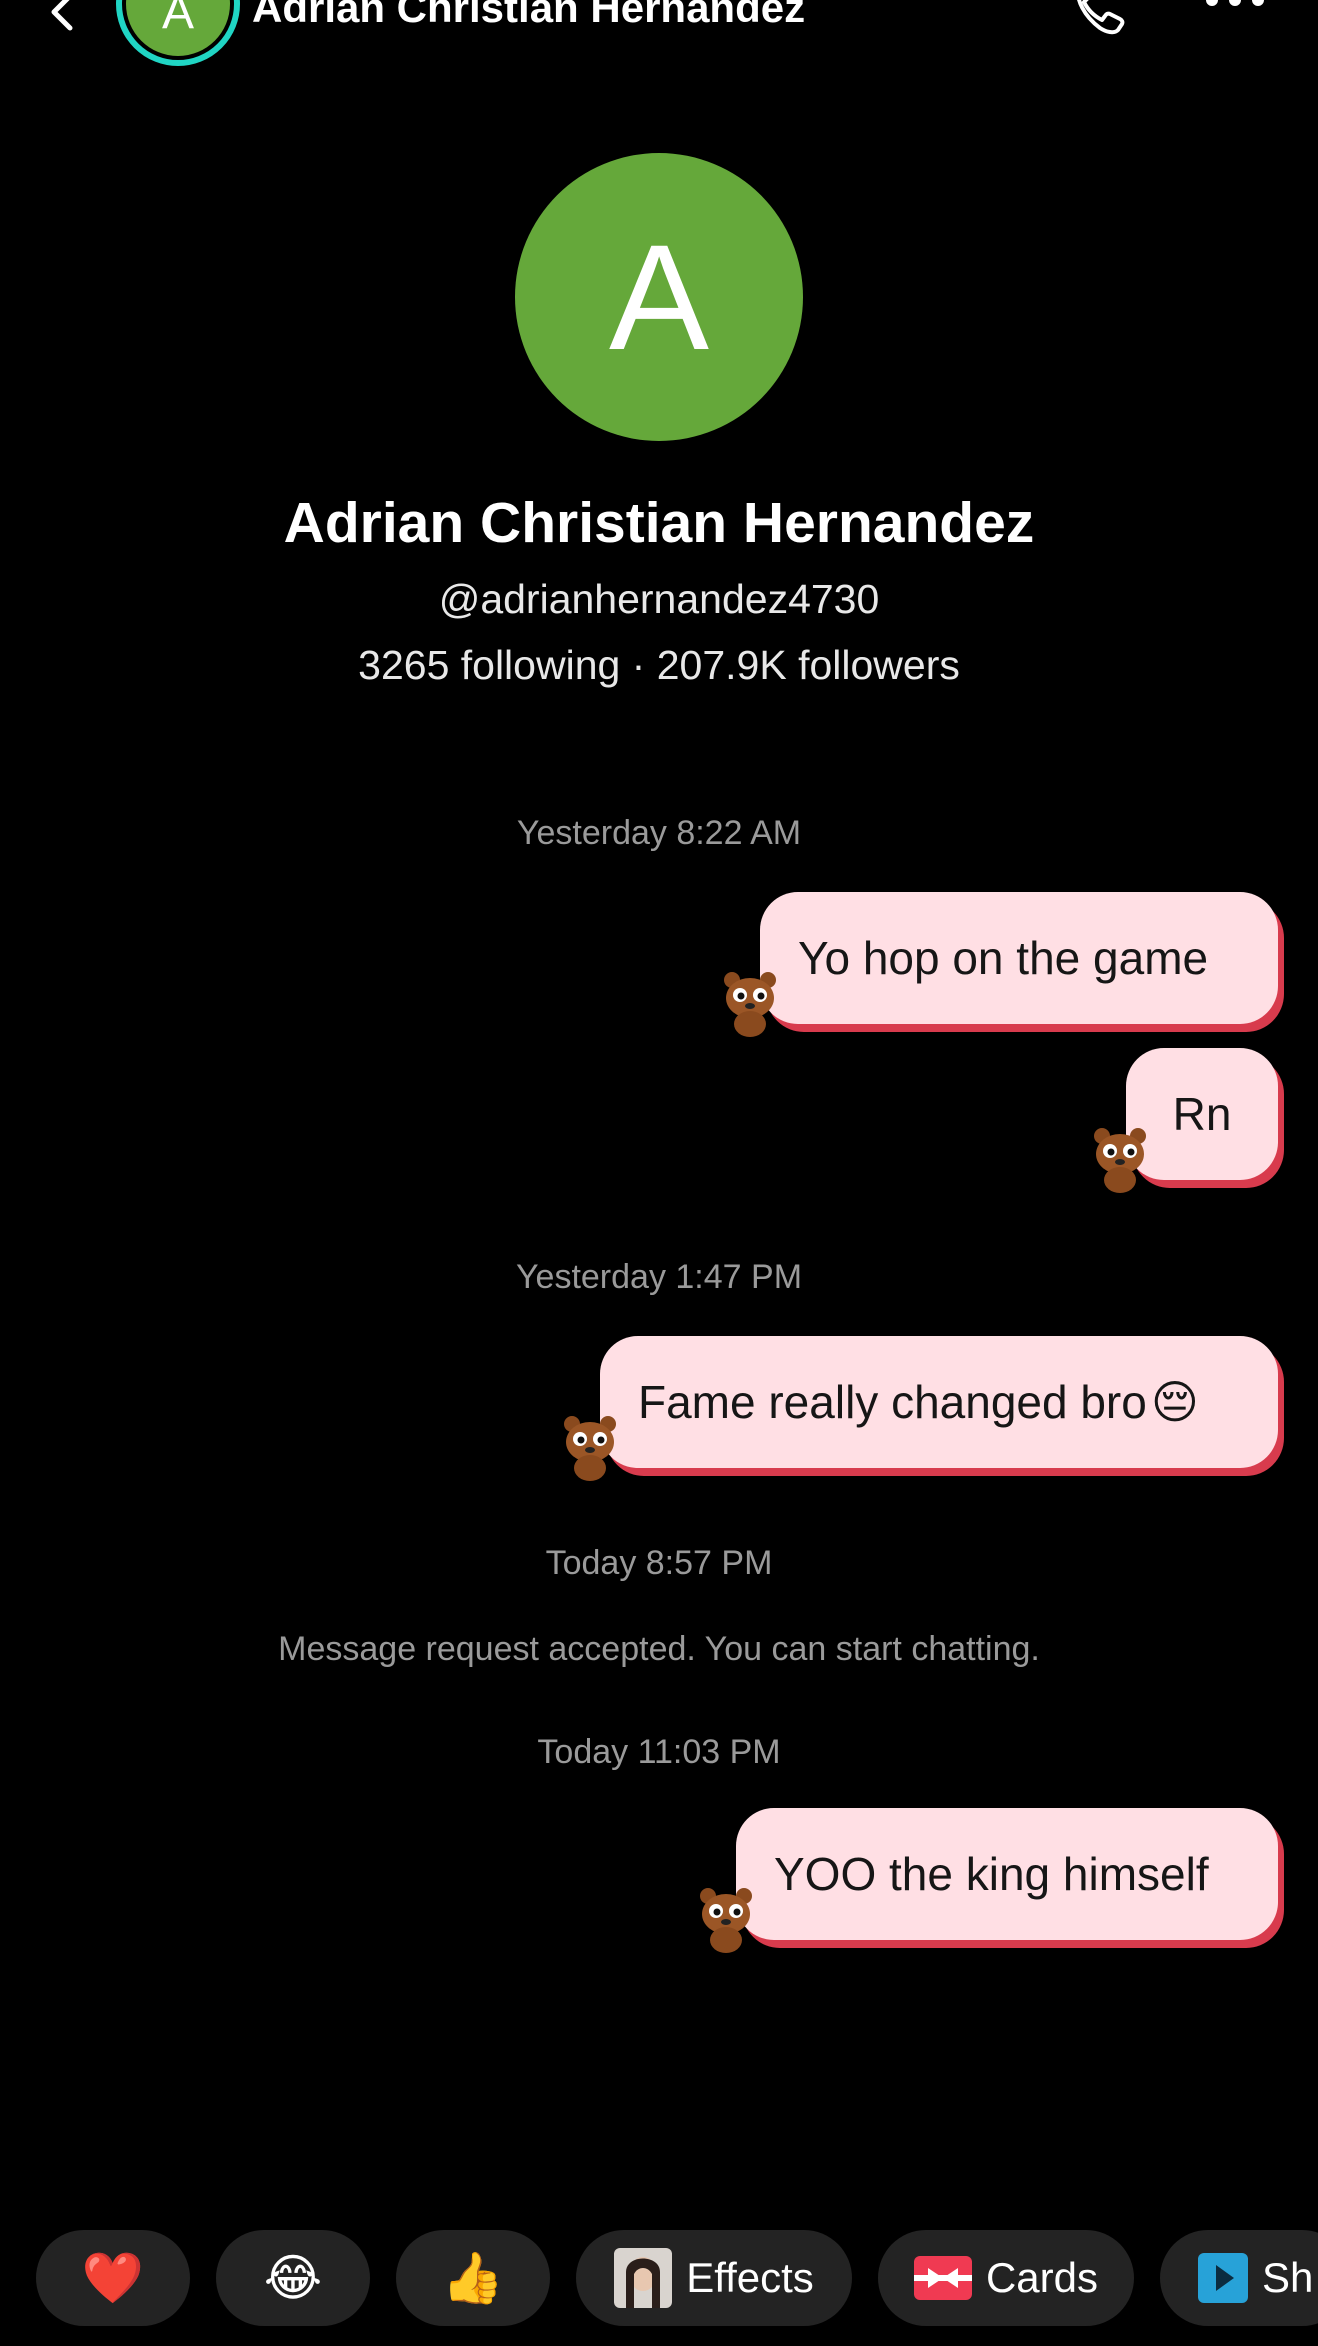  I want to click on profile-stats: 3265 following · 207.9K followers, so click(659, 665).